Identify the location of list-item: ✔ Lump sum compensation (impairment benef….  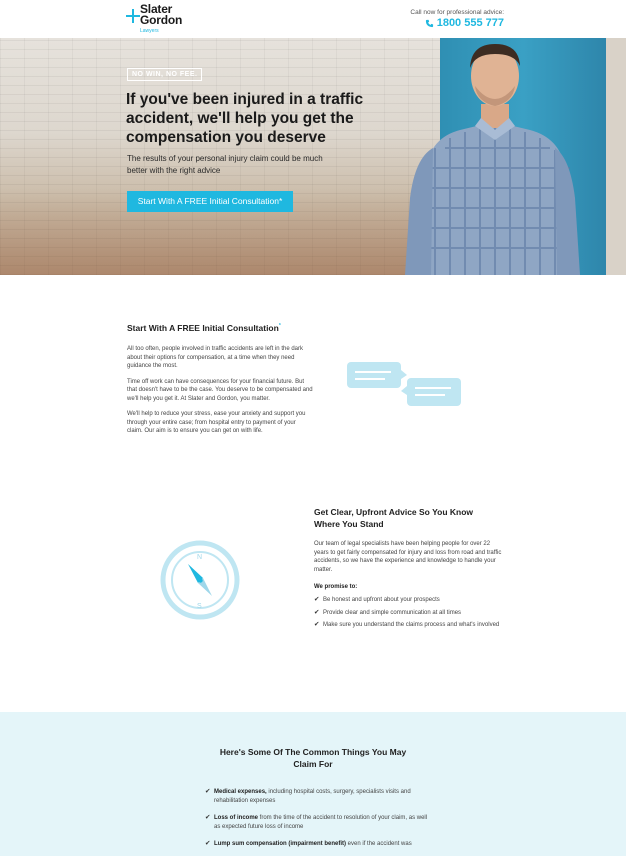
(320, 844).